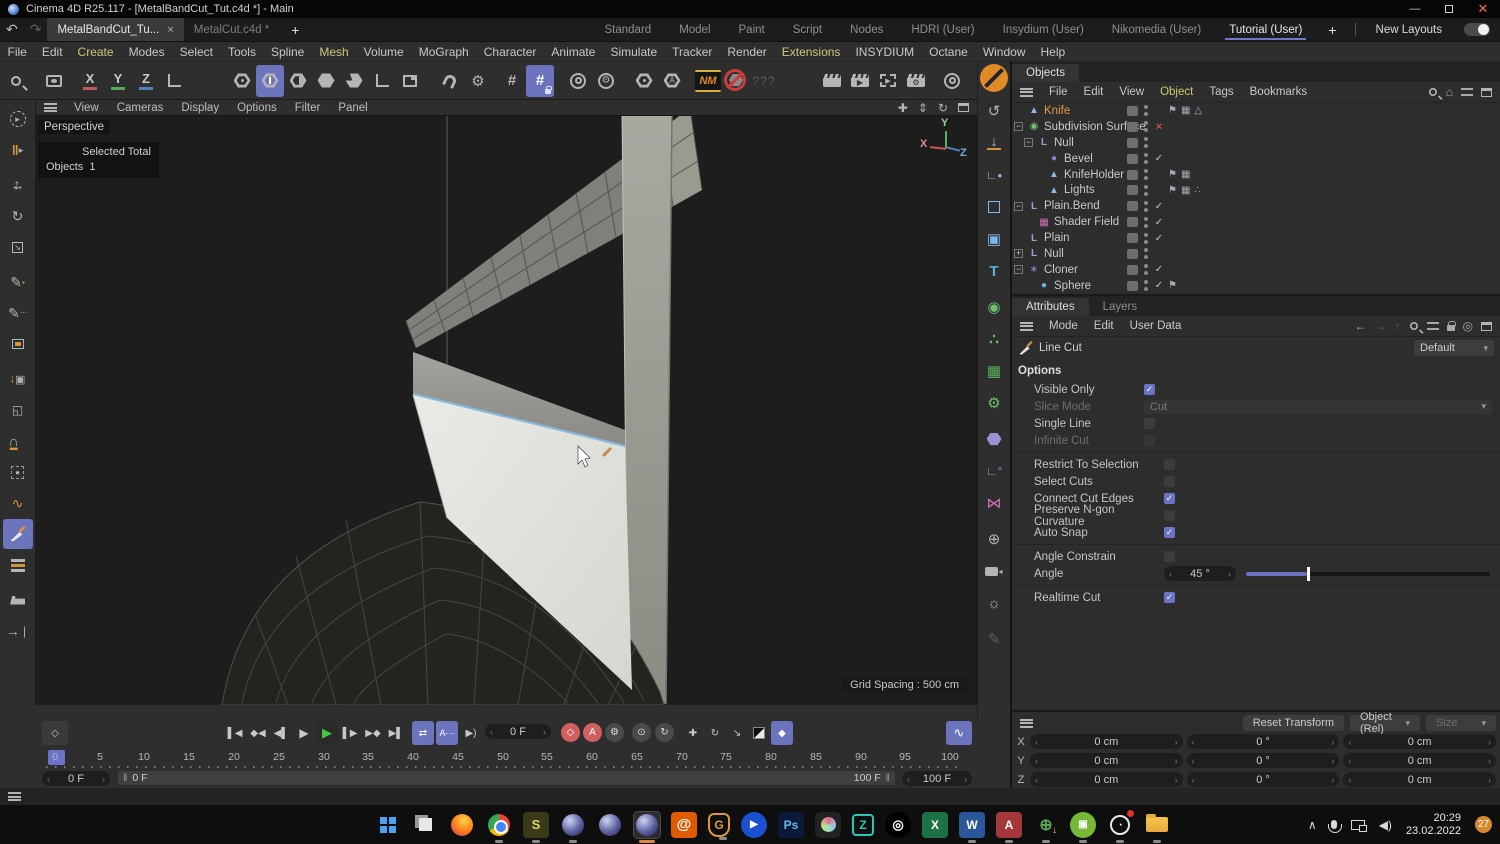 The height and width of the screenshot is (844, 1500). I want to click on clock: 20:29 23.02.2022, so click(1433, 825).